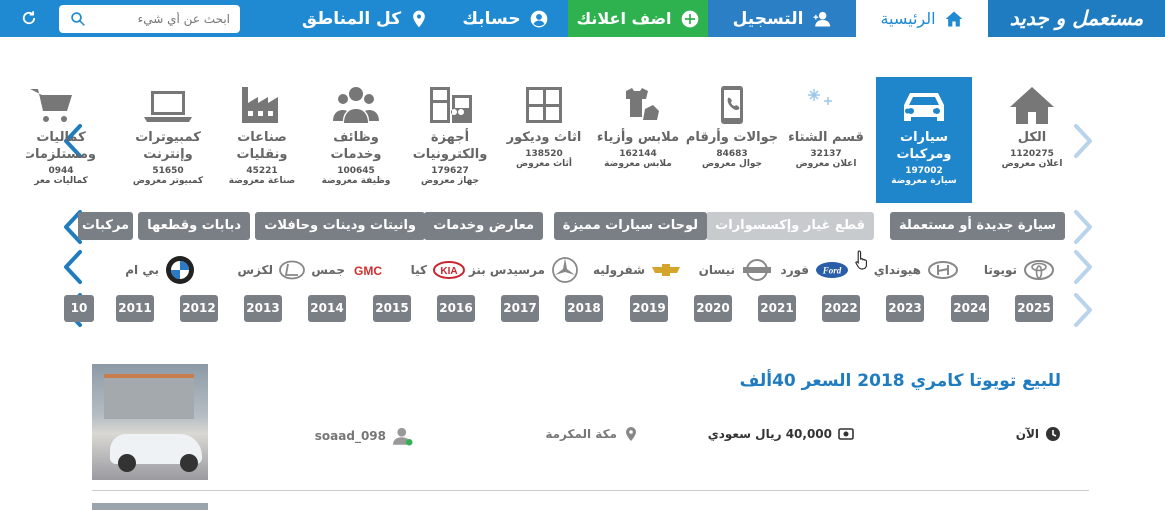 Image resolution: width=1165 pixels, height=510 pixels. Describe the element at coordinates (924, 140) in the screenshot. I see `category-cars: سيارات ومركبات 197002 سيارة معروضة` at that location.